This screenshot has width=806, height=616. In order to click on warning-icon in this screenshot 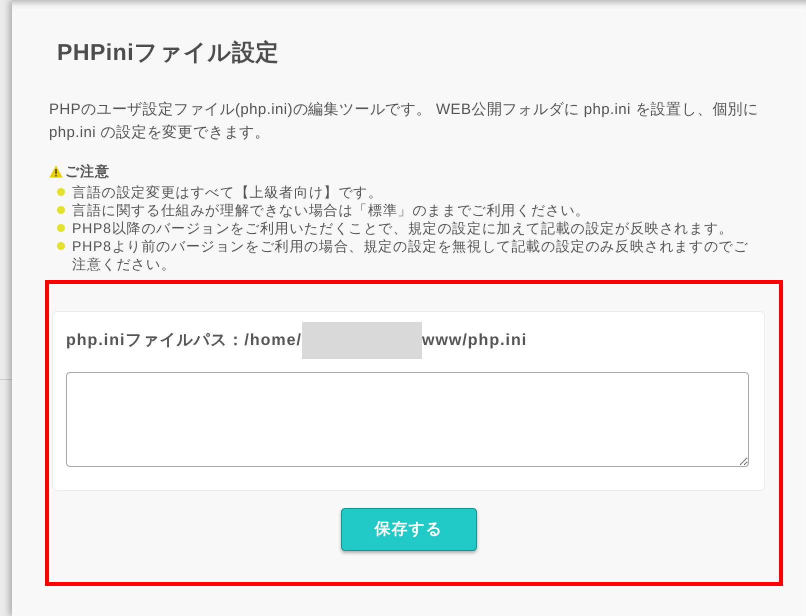, I will do `click(56, 171)`.